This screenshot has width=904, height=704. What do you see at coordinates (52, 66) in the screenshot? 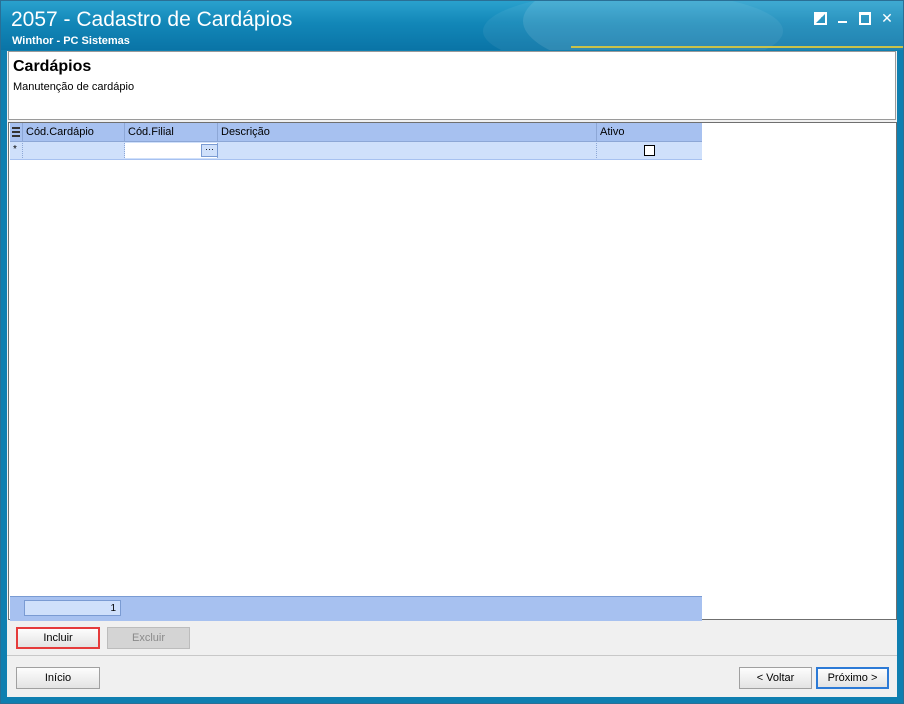
I see `page-title: Cardápios` at bounding box center [52, 66].